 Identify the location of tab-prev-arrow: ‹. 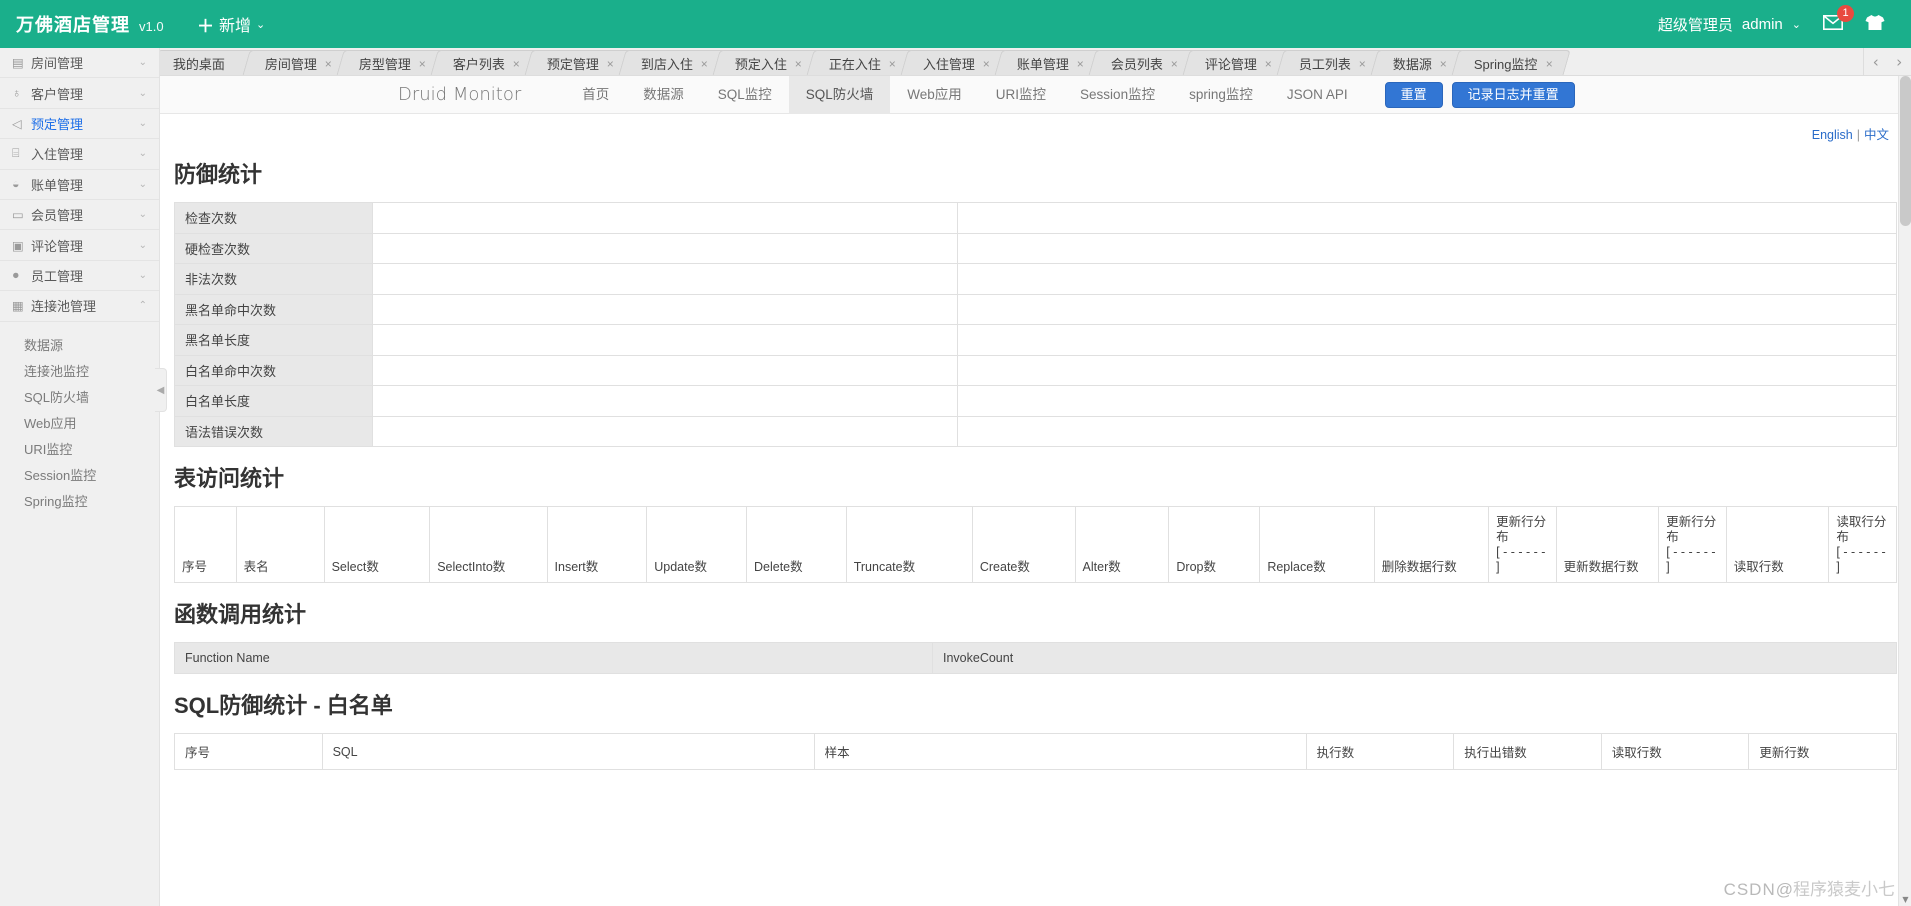
(1876, 62).